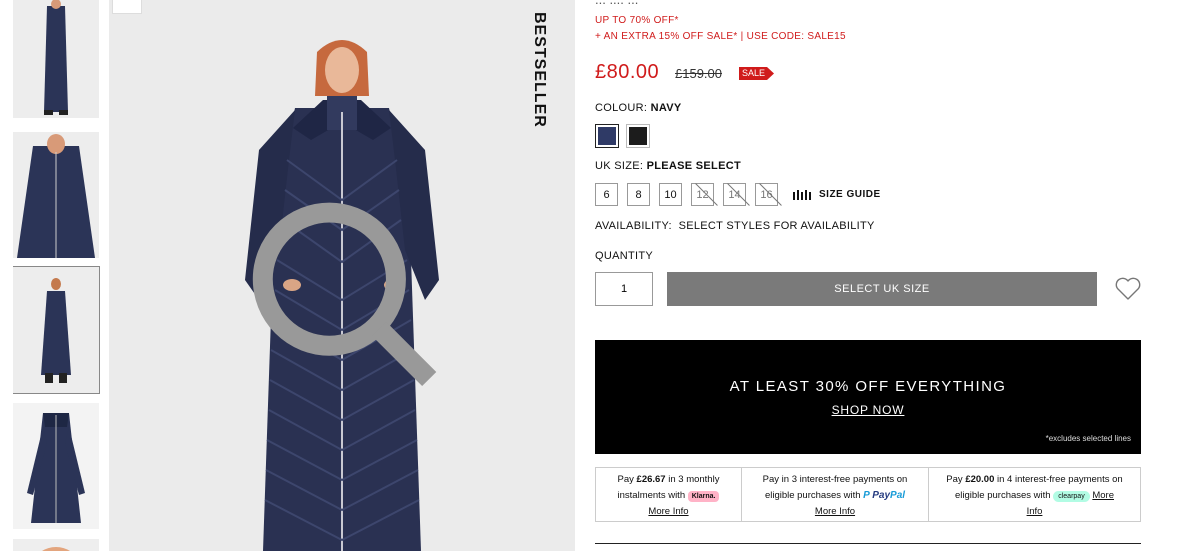 The width and height of the screenshot is (1200, 551). I want to click on paypal-line2: eligible purchases with, so click(814, 495).